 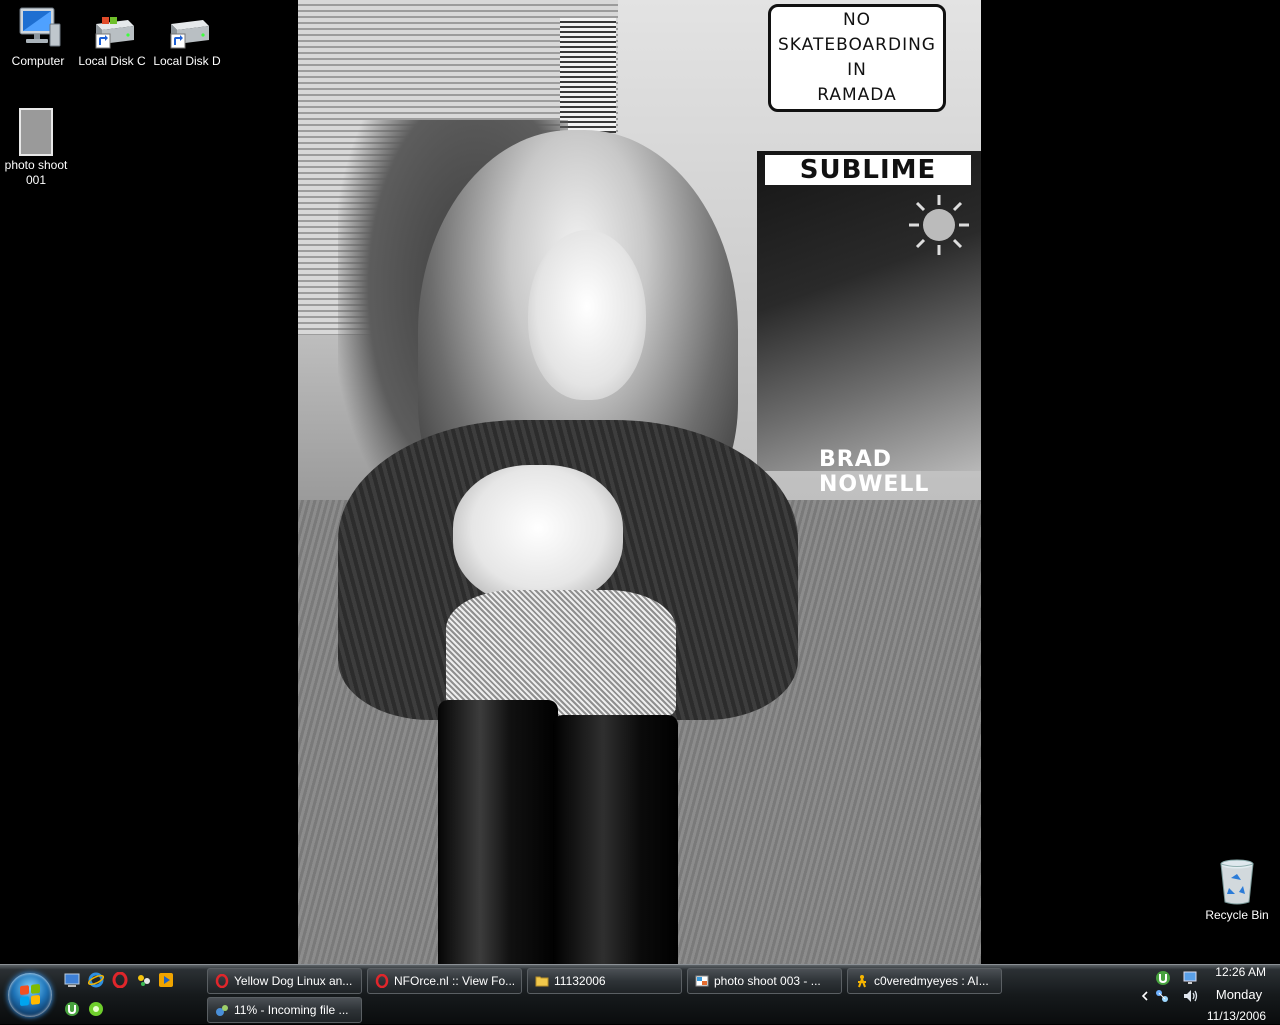 I want to click on taskbar-button-label: 11132006, so click(x=580, y=981).